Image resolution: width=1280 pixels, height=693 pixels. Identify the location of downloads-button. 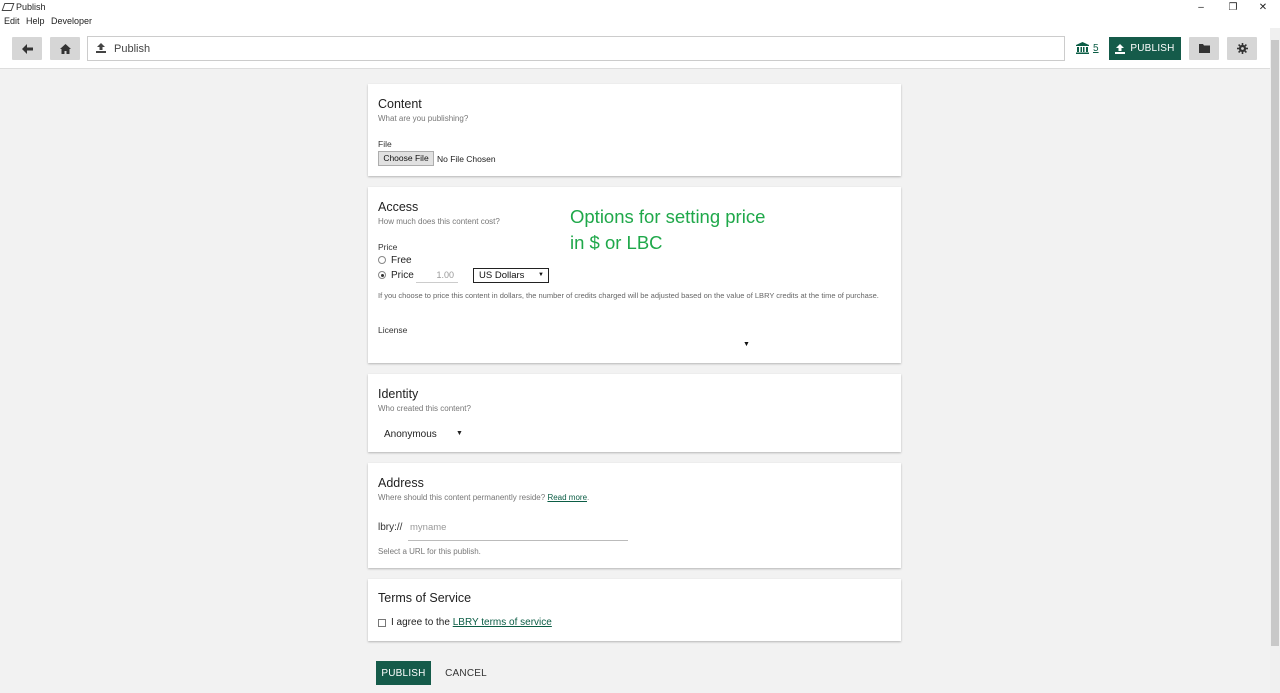
(1204, 48).